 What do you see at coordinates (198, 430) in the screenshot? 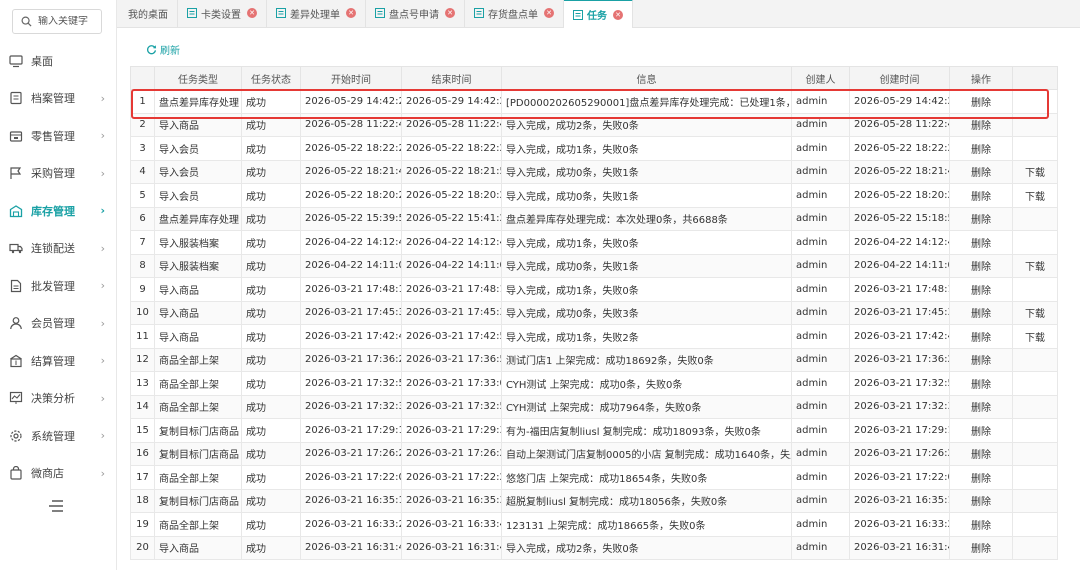
I see `task-type-cell: 复制目标门店商品` at bounding box center [198, 430].